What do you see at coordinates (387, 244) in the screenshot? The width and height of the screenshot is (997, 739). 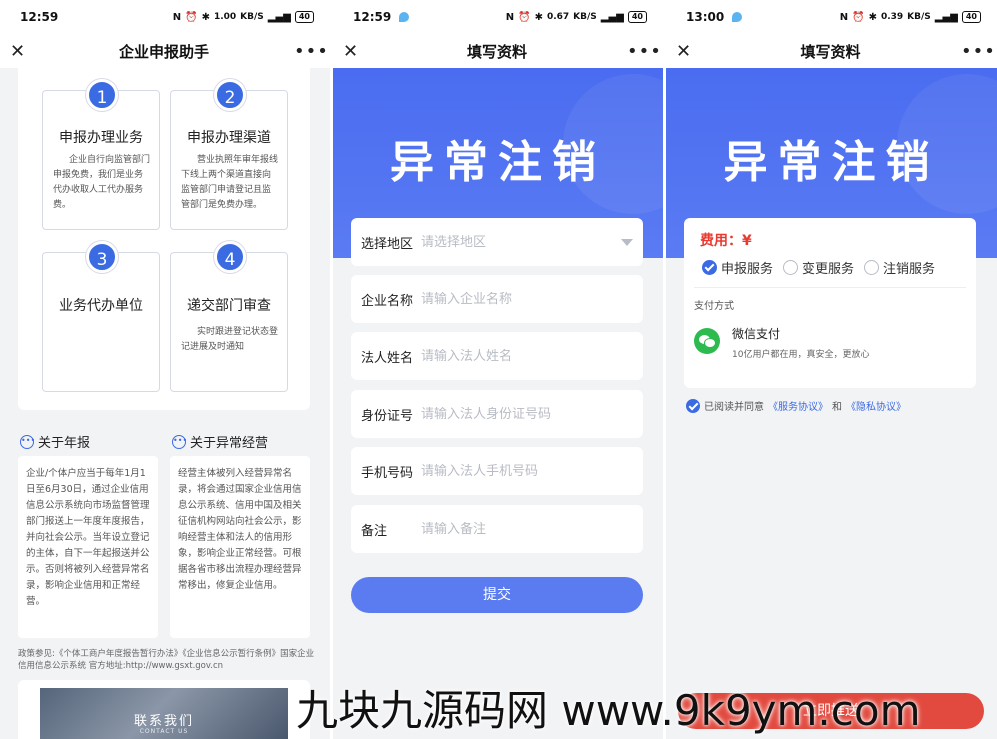 I see `field-label: 选择地区` at bounding box center [387, 244].